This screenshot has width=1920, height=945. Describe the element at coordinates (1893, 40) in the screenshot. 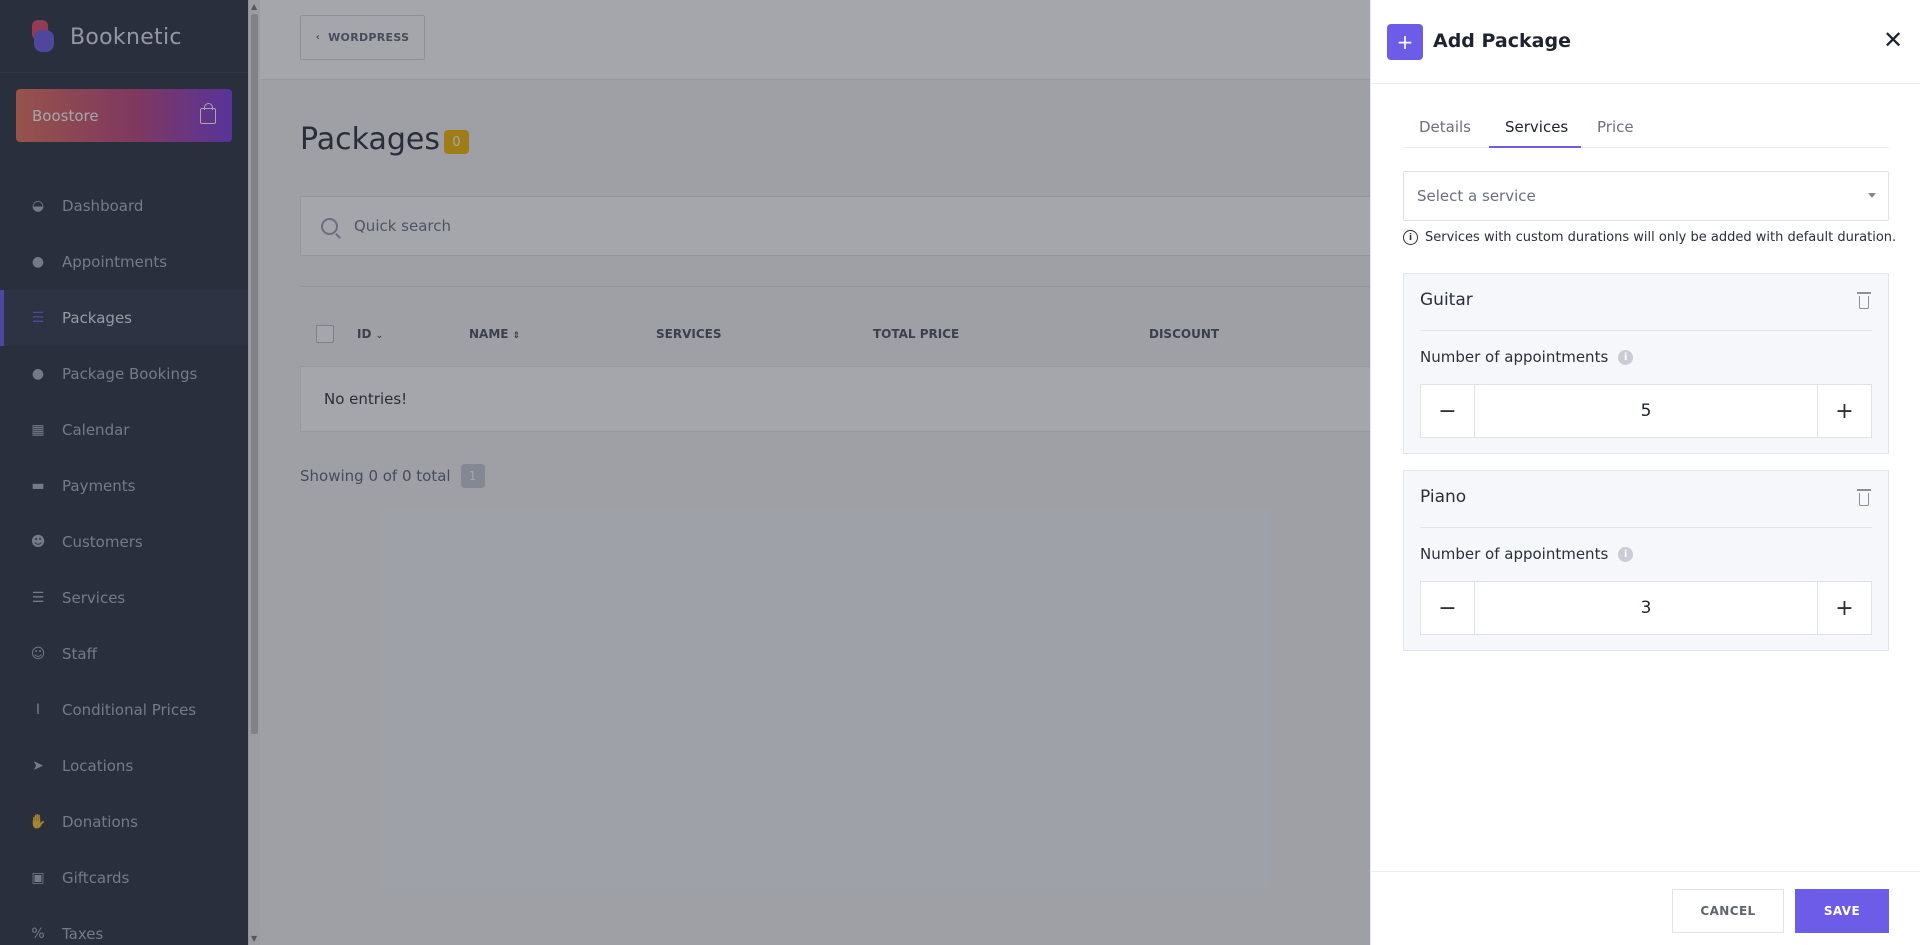

I see `close-icon: ✕` at that location.